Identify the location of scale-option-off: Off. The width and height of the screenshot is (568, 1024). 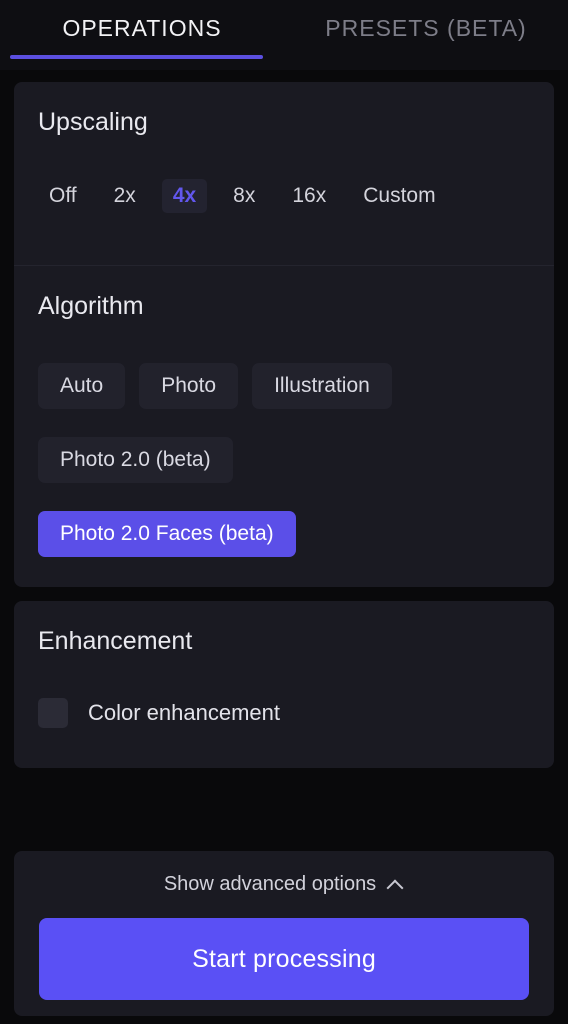
(63, 196).